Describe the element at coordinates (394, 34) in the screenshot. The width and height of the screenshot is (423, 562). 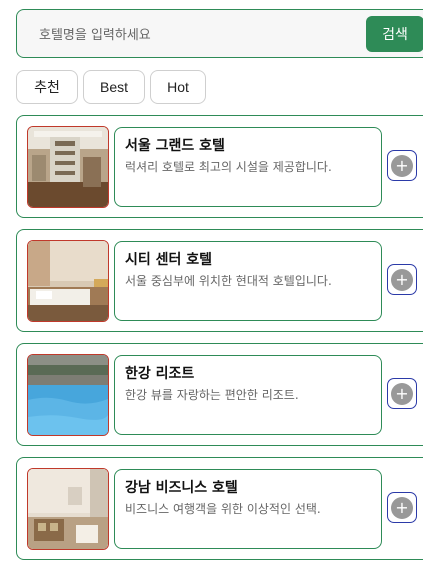
I see `search-button: 검색` at that location.